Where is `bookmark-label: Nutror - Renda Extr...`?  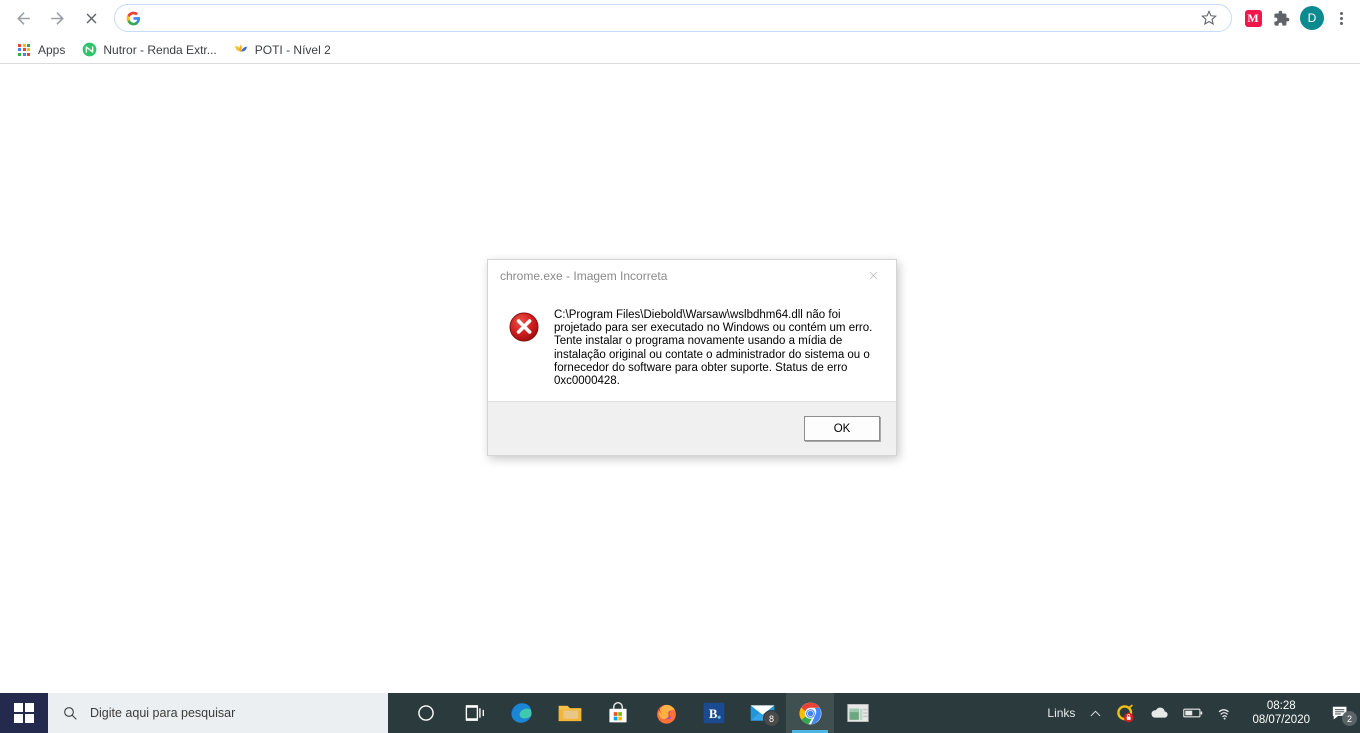 bookmark-label: Nutror - Renda Extr... is located at coordinates (160, 49).